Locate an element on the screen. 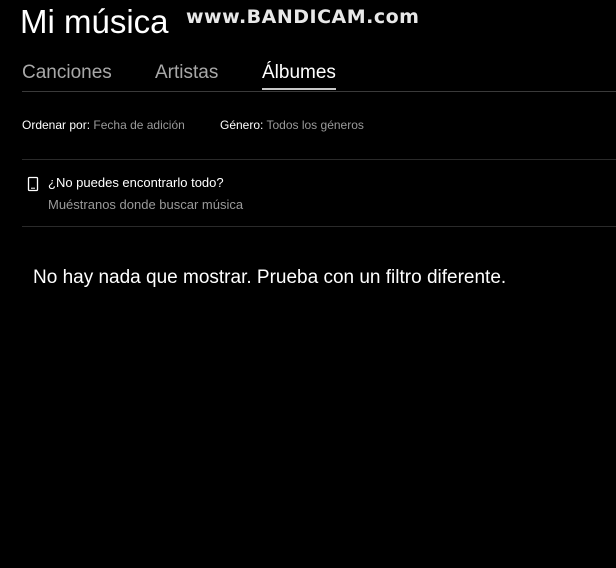 This screenshot has width=616, height=568. genre-filter: Género: Todos los géneros is located at coordinates (292, 125).